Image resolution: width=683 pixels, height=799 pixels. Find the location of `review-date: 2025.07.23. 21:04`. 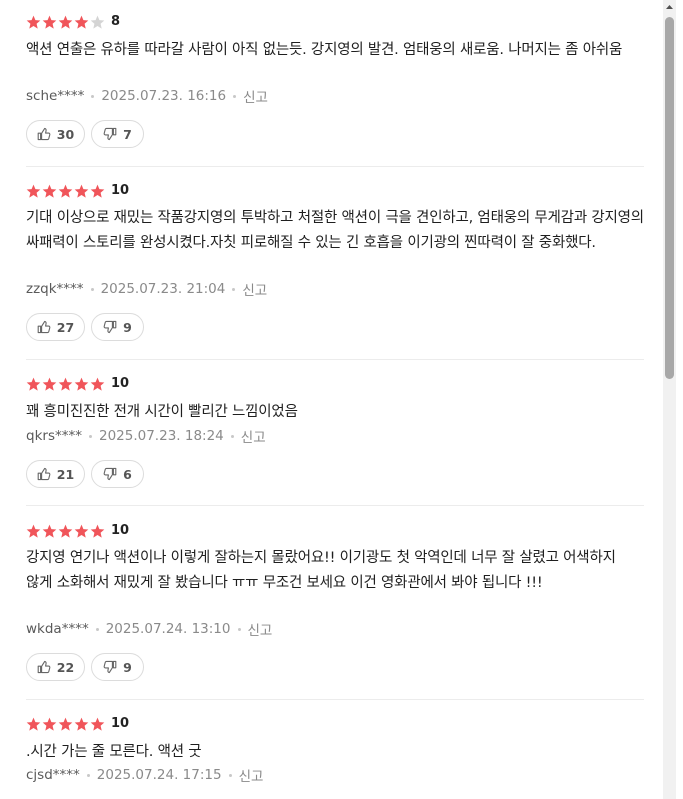

review-date: 2025.07.23. 21:04 is located at coordinates (163, 289).